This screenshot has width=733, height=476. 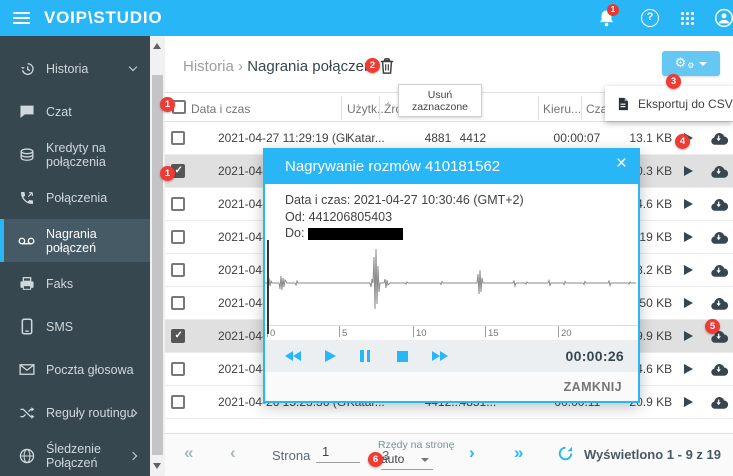 I want to click on next-page-button: ›, so click(x=472, y=453).